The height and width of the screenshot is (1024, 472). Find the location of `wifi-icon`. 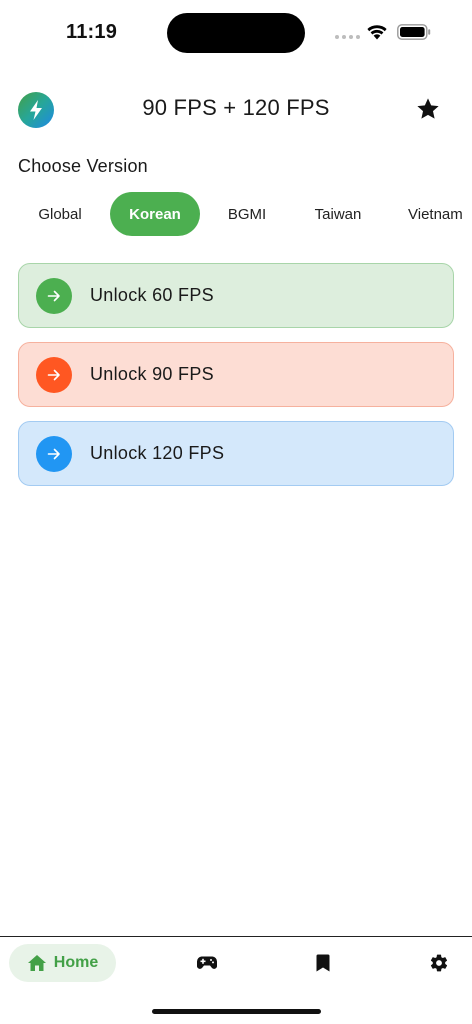

wifi-icon is located at coordinates (377, 32).